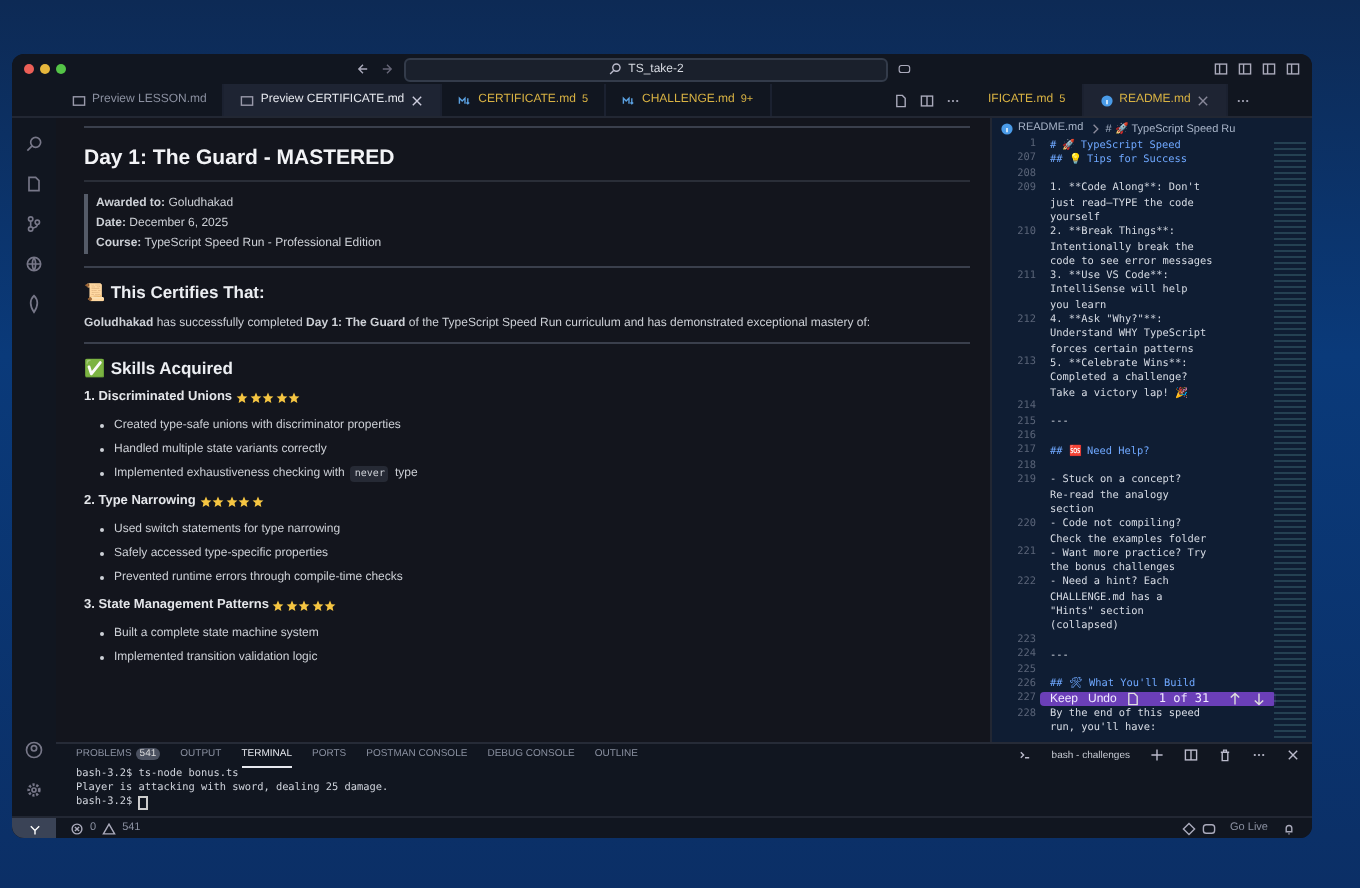 Image resolution: width=1360 pixels, height=888 pixels. I want to click on up-arrow-icon, so click(1234, 699).